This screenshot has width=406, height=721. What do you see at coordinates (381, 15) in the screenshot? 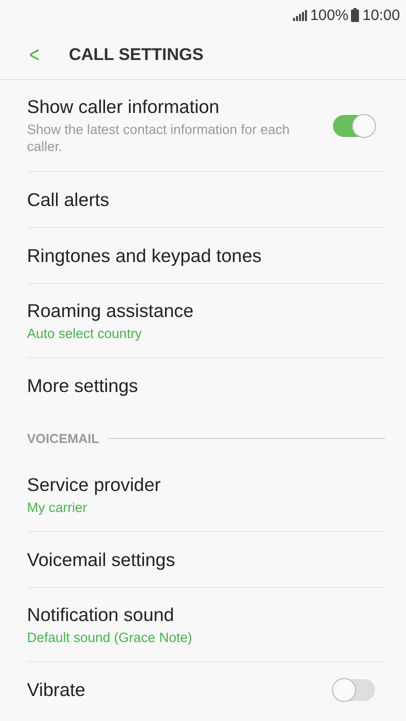
I see `clock: 10:00` at bounding box center [381, 15].